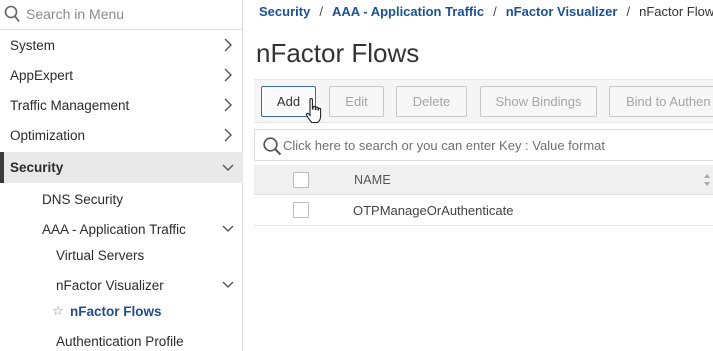 This screenshot has width=713, height=351. Describe the element at coordinates (114, 229) in the screenshot. I see `sidebar-item-label: AAA - Application Traffic` at that location.